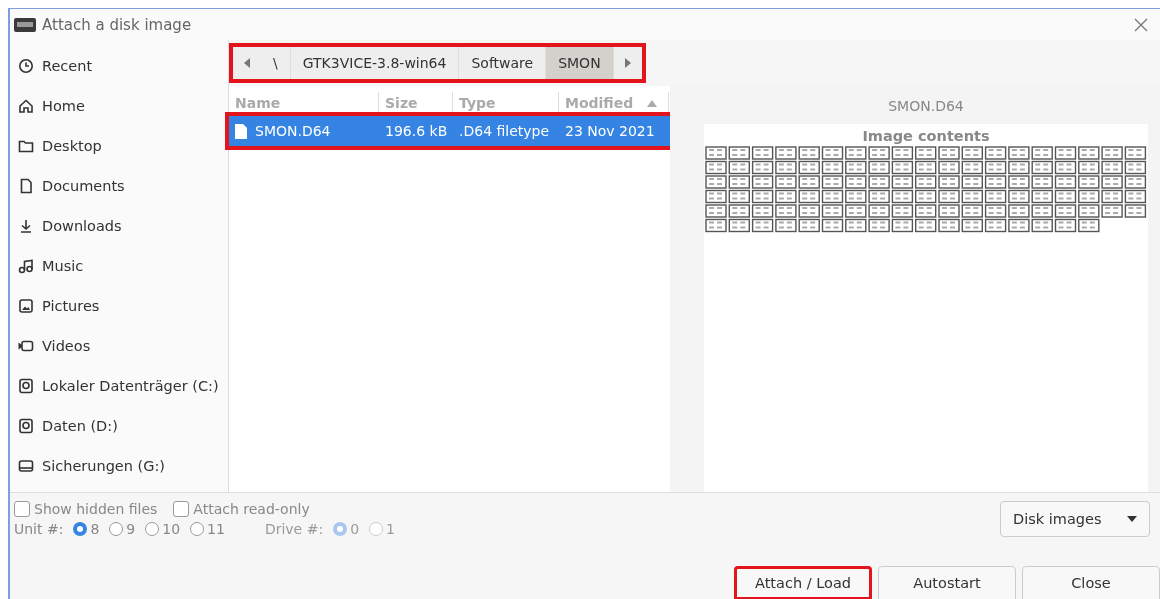 The image size is (1160, 599). Describe the element at coordinates (119, 266) in the screenshot. I see `sidebar-item: Music` at that location.